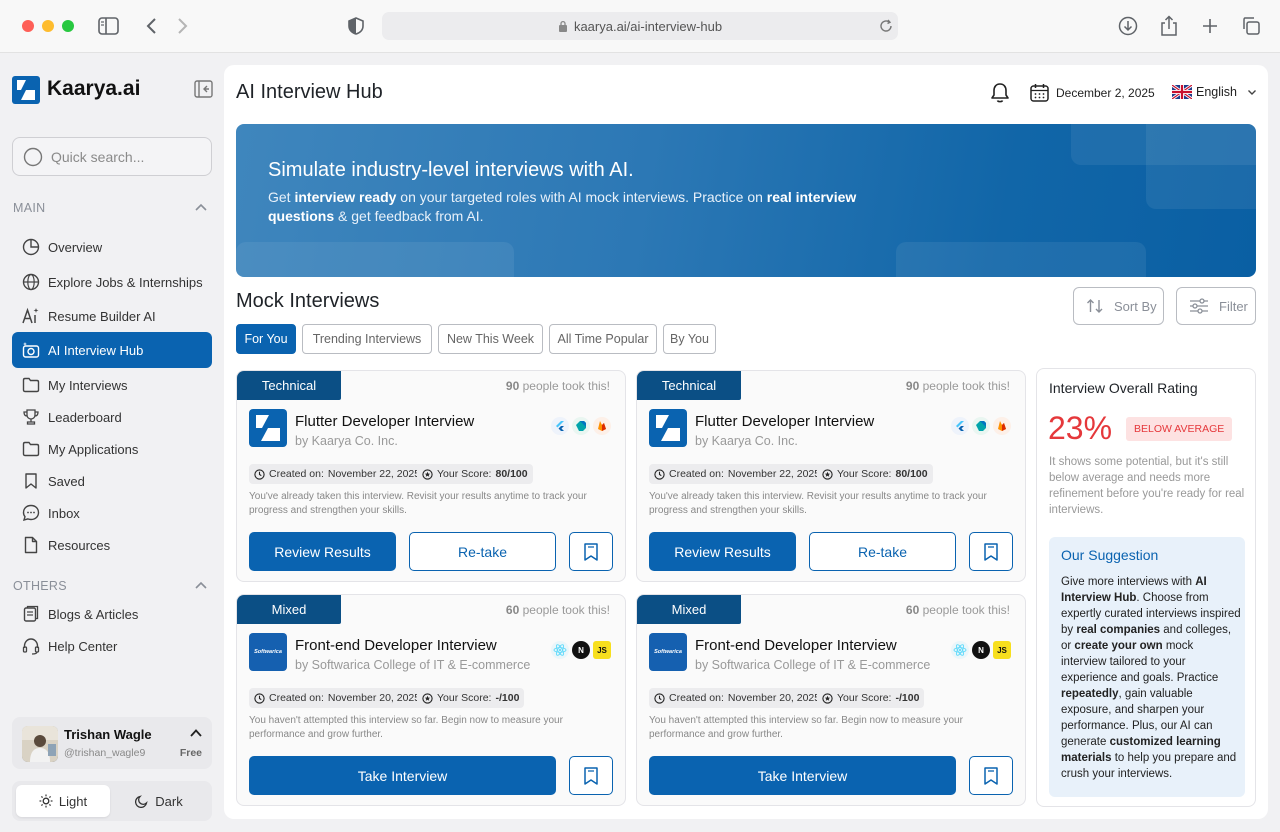 The image size is (1280, 832). Describe the element at coordinates (1118, 306) in the screenshot. I see `sort-by-button: Sort By` at that location.